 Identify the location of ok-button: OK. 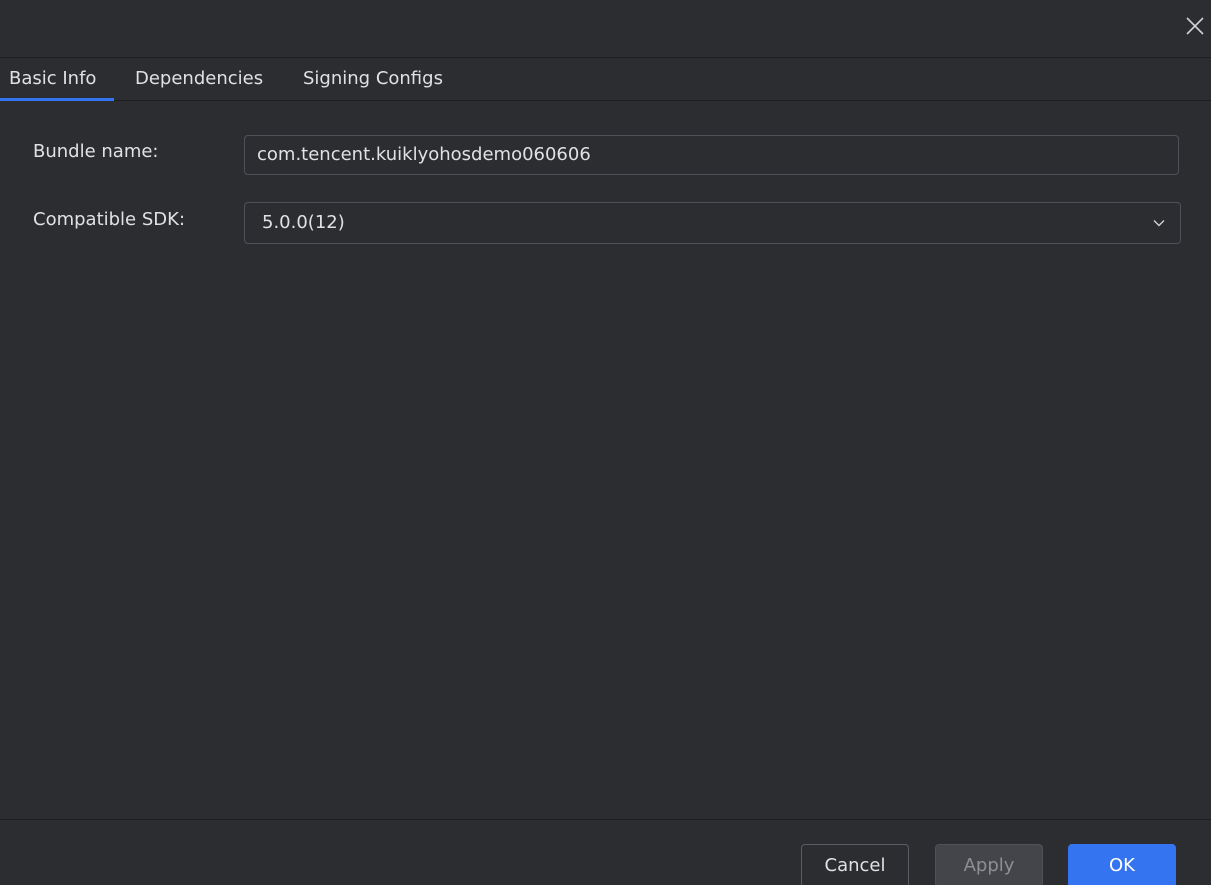
(1122, 864).